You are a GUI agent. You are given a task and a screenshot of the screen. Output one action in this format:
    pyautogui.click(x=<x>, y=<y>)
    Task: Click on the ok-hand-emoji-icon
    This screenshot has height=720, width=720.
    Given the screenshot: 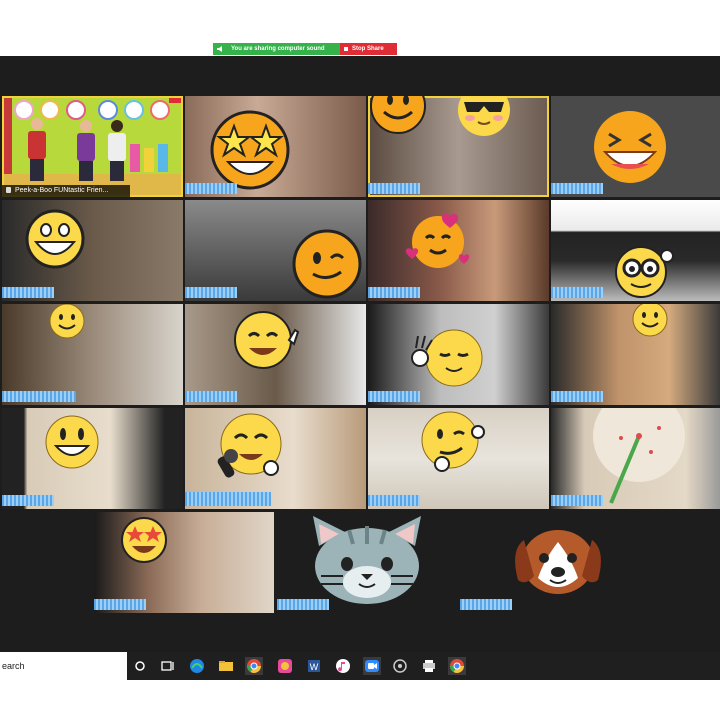 What is the action you would take?
    pyautogui.click(x=447, y=358)
    